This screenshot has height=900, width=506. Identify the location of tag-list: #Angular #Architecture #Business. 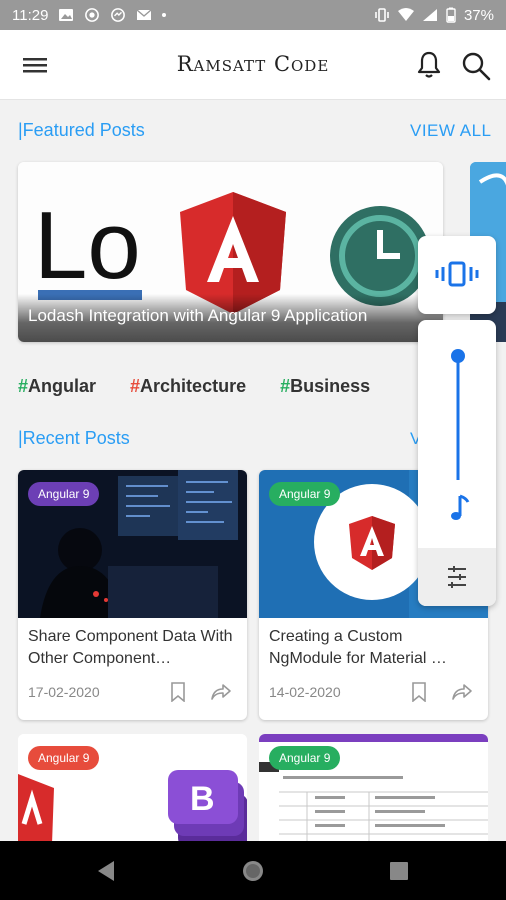
(194, 386).